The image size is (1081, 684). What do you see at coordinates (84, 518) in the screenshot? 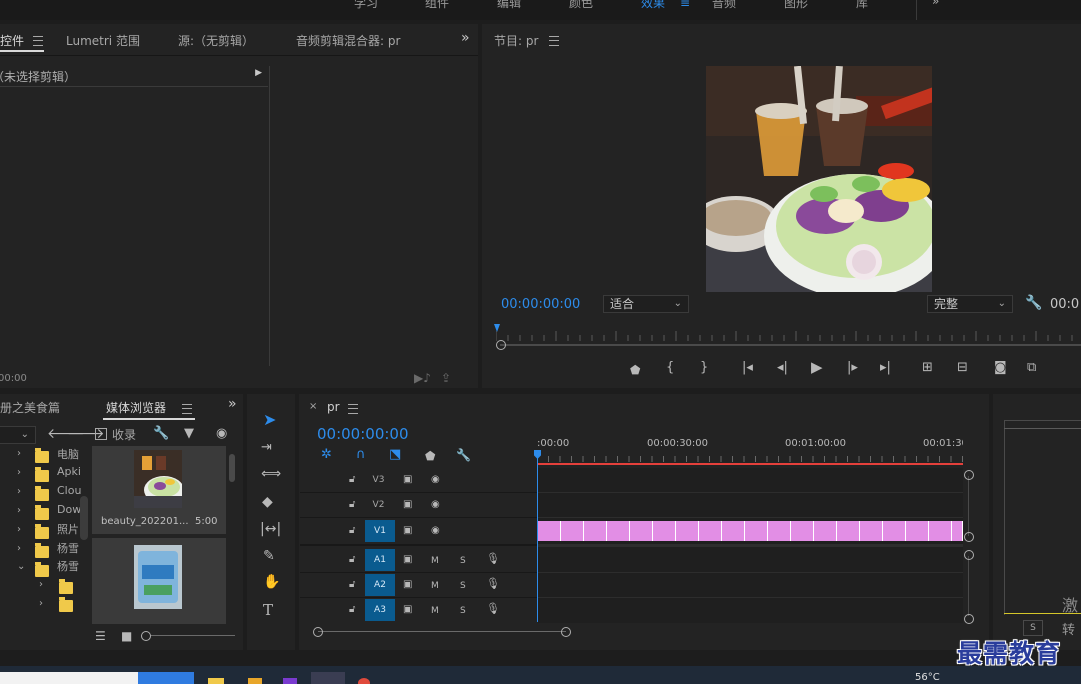
I see `tree-scrollbar` at bounding box center [84, 518].